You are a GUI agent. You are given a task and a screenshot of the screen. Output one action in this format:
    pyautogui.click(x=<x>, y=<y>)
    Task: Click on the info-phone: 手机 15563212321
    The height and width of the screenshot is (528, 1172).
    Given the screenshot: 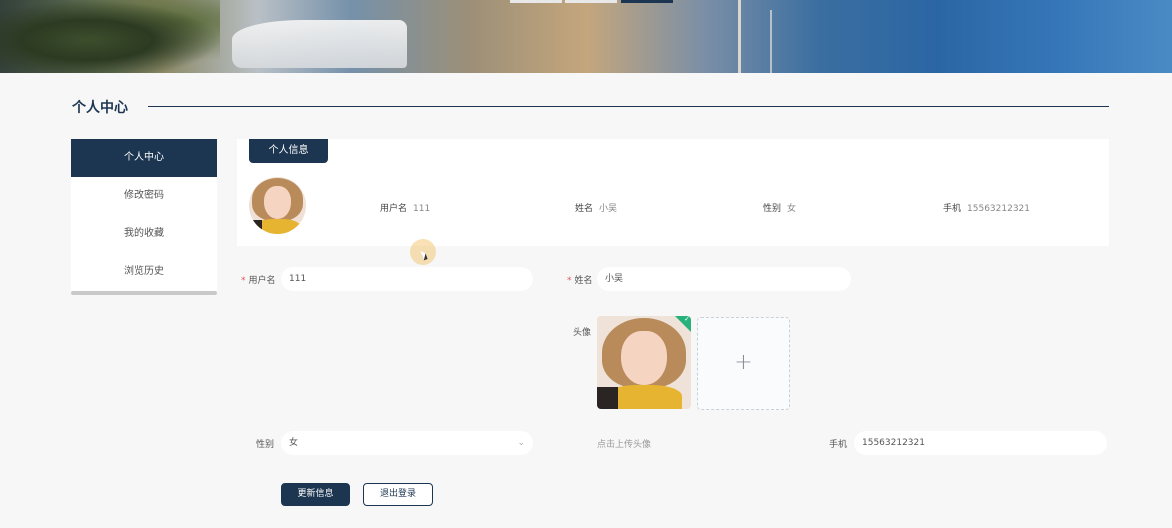 What is the action you would take?
    pyautogui.click(x=986, y=207)
    